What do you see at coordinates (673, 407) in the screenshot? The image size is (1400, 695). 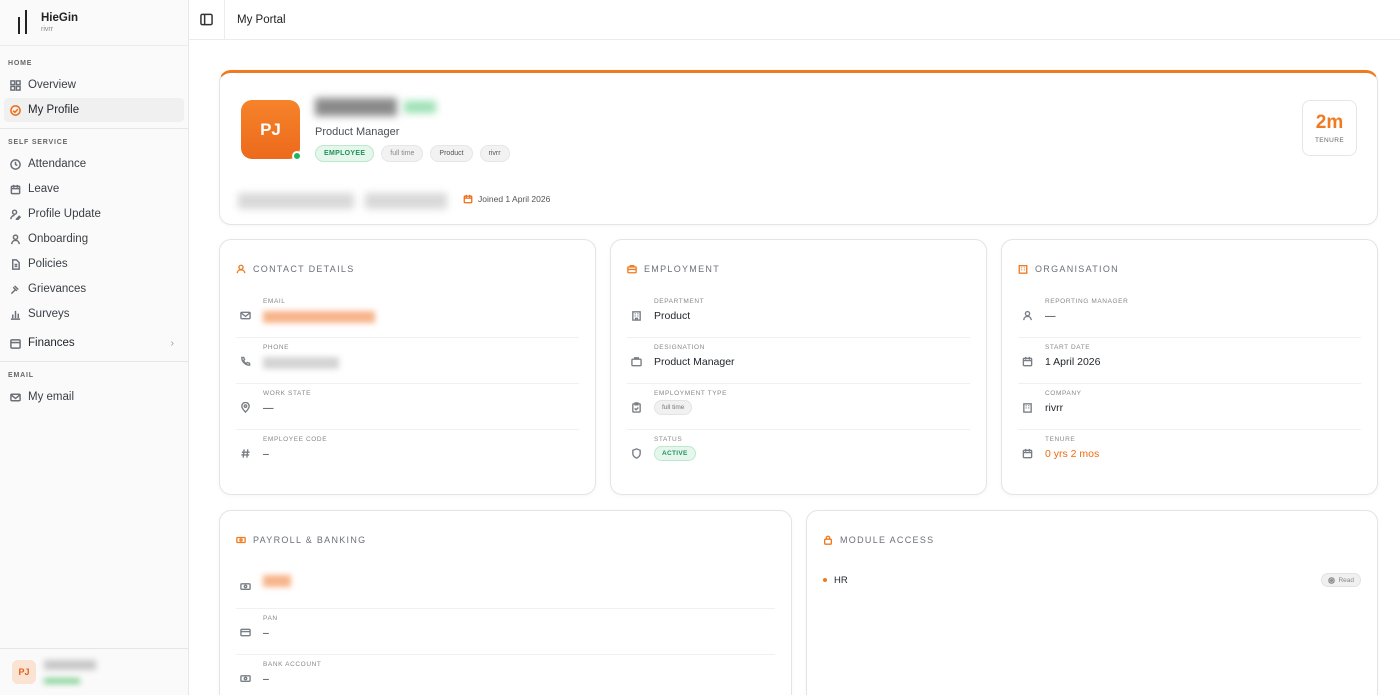 I see `employment-type-pill: full time` at bounding box center [673, 407].